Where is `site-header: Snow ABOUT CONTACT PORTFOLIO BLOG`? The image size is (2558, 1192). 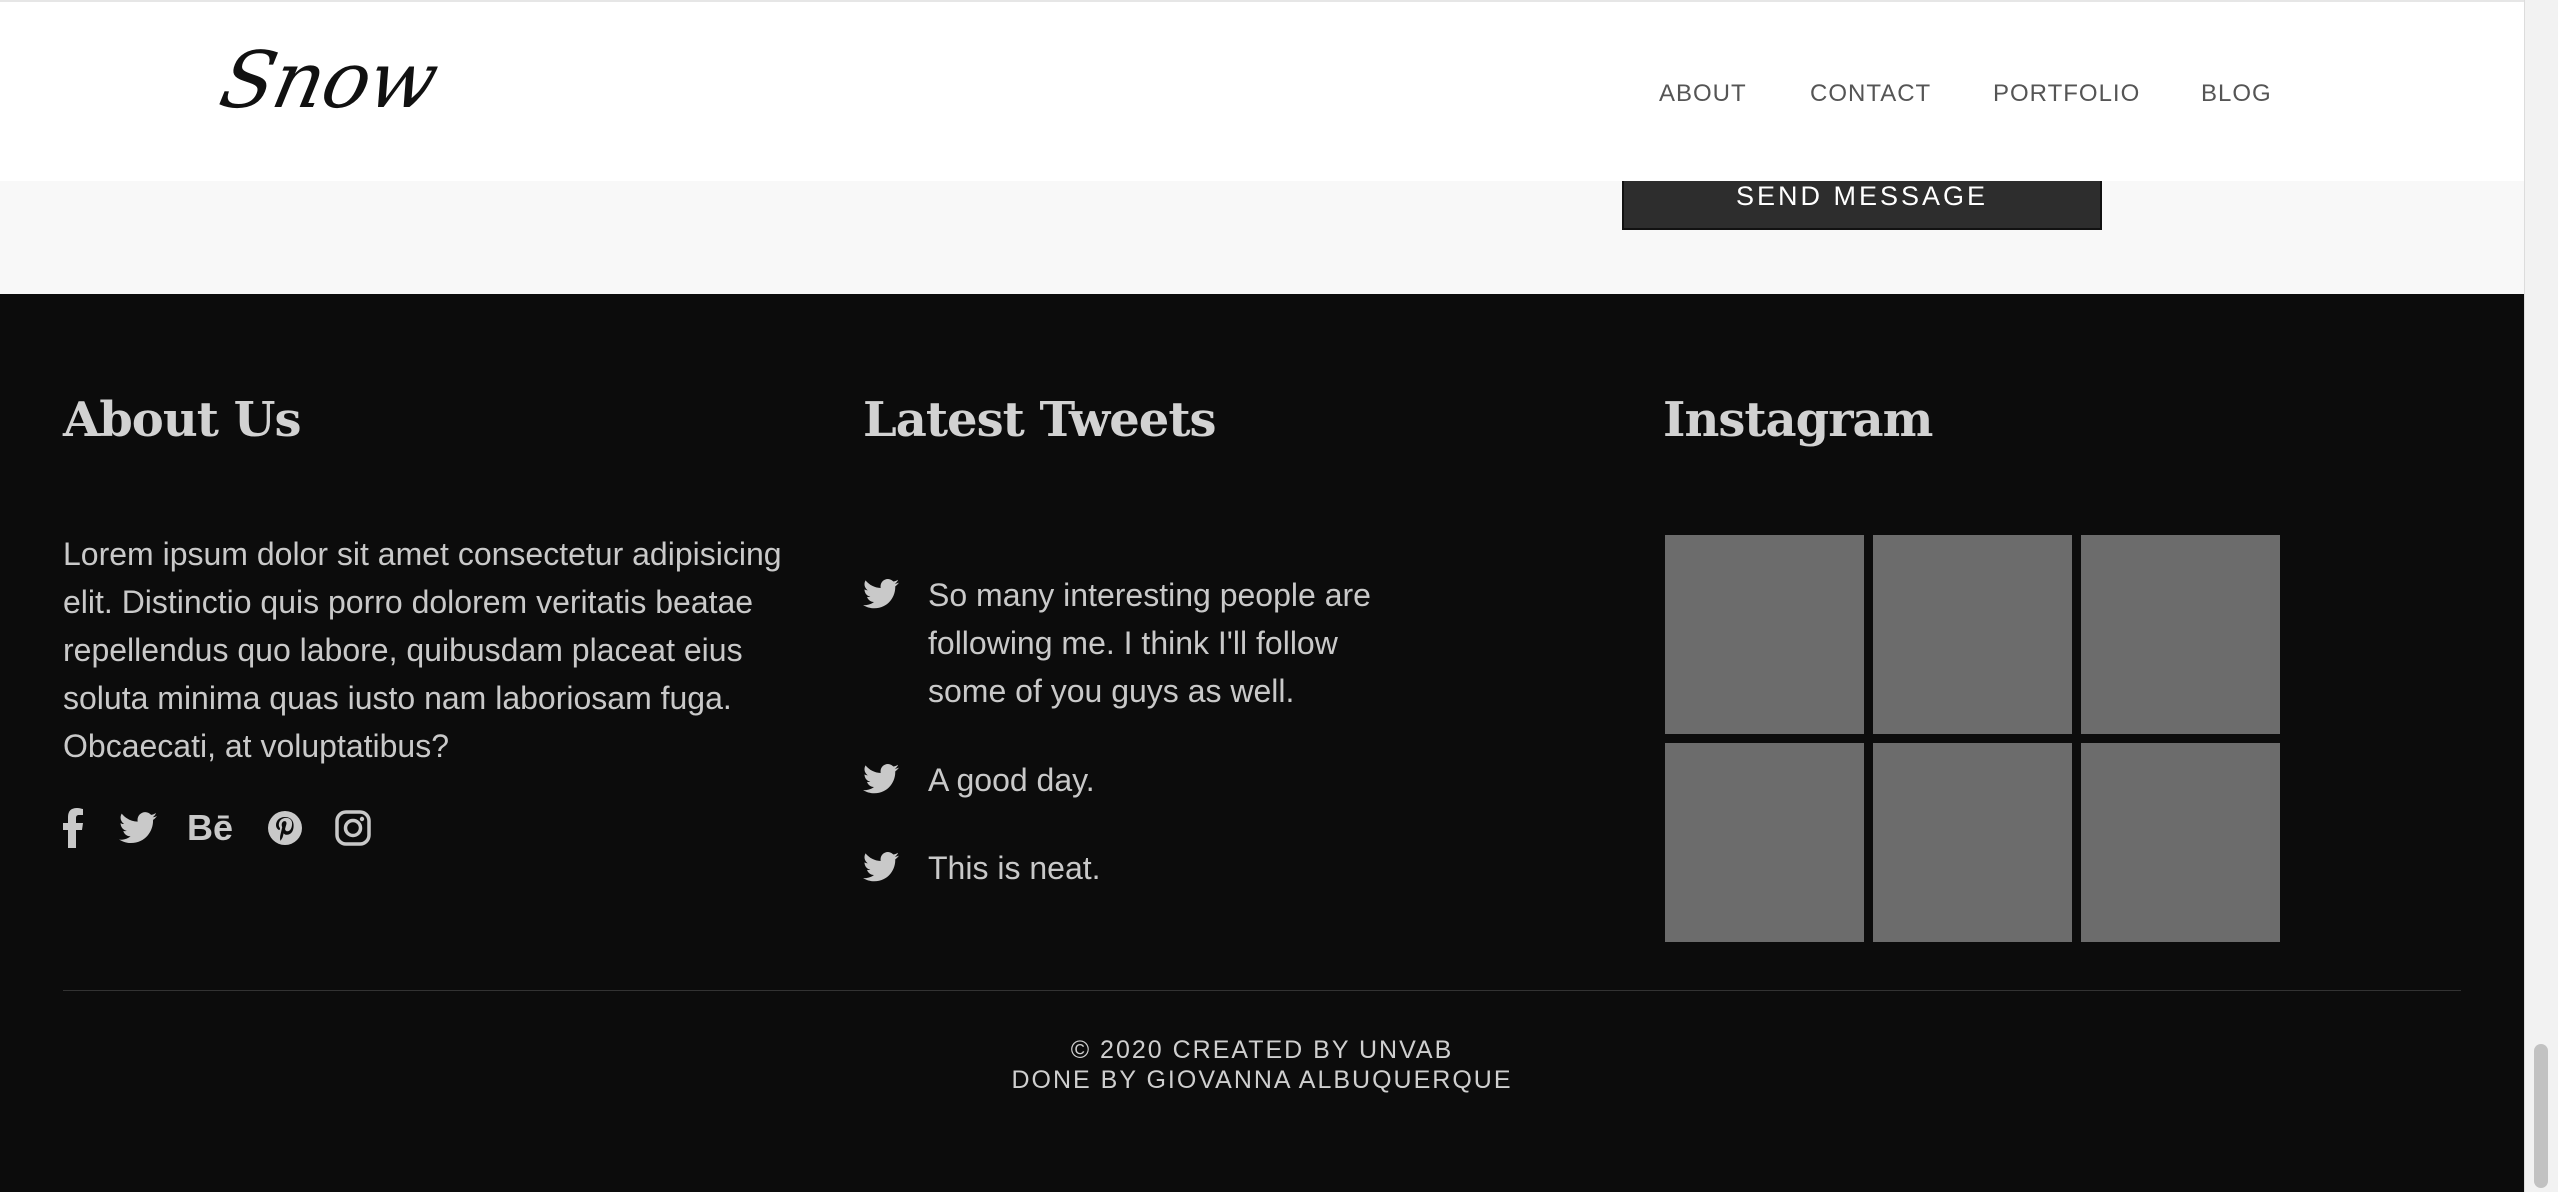
site-header: Snow ABOUT CONTACT PORTFOLIO BLOG is located at coordinates (1262, 90).